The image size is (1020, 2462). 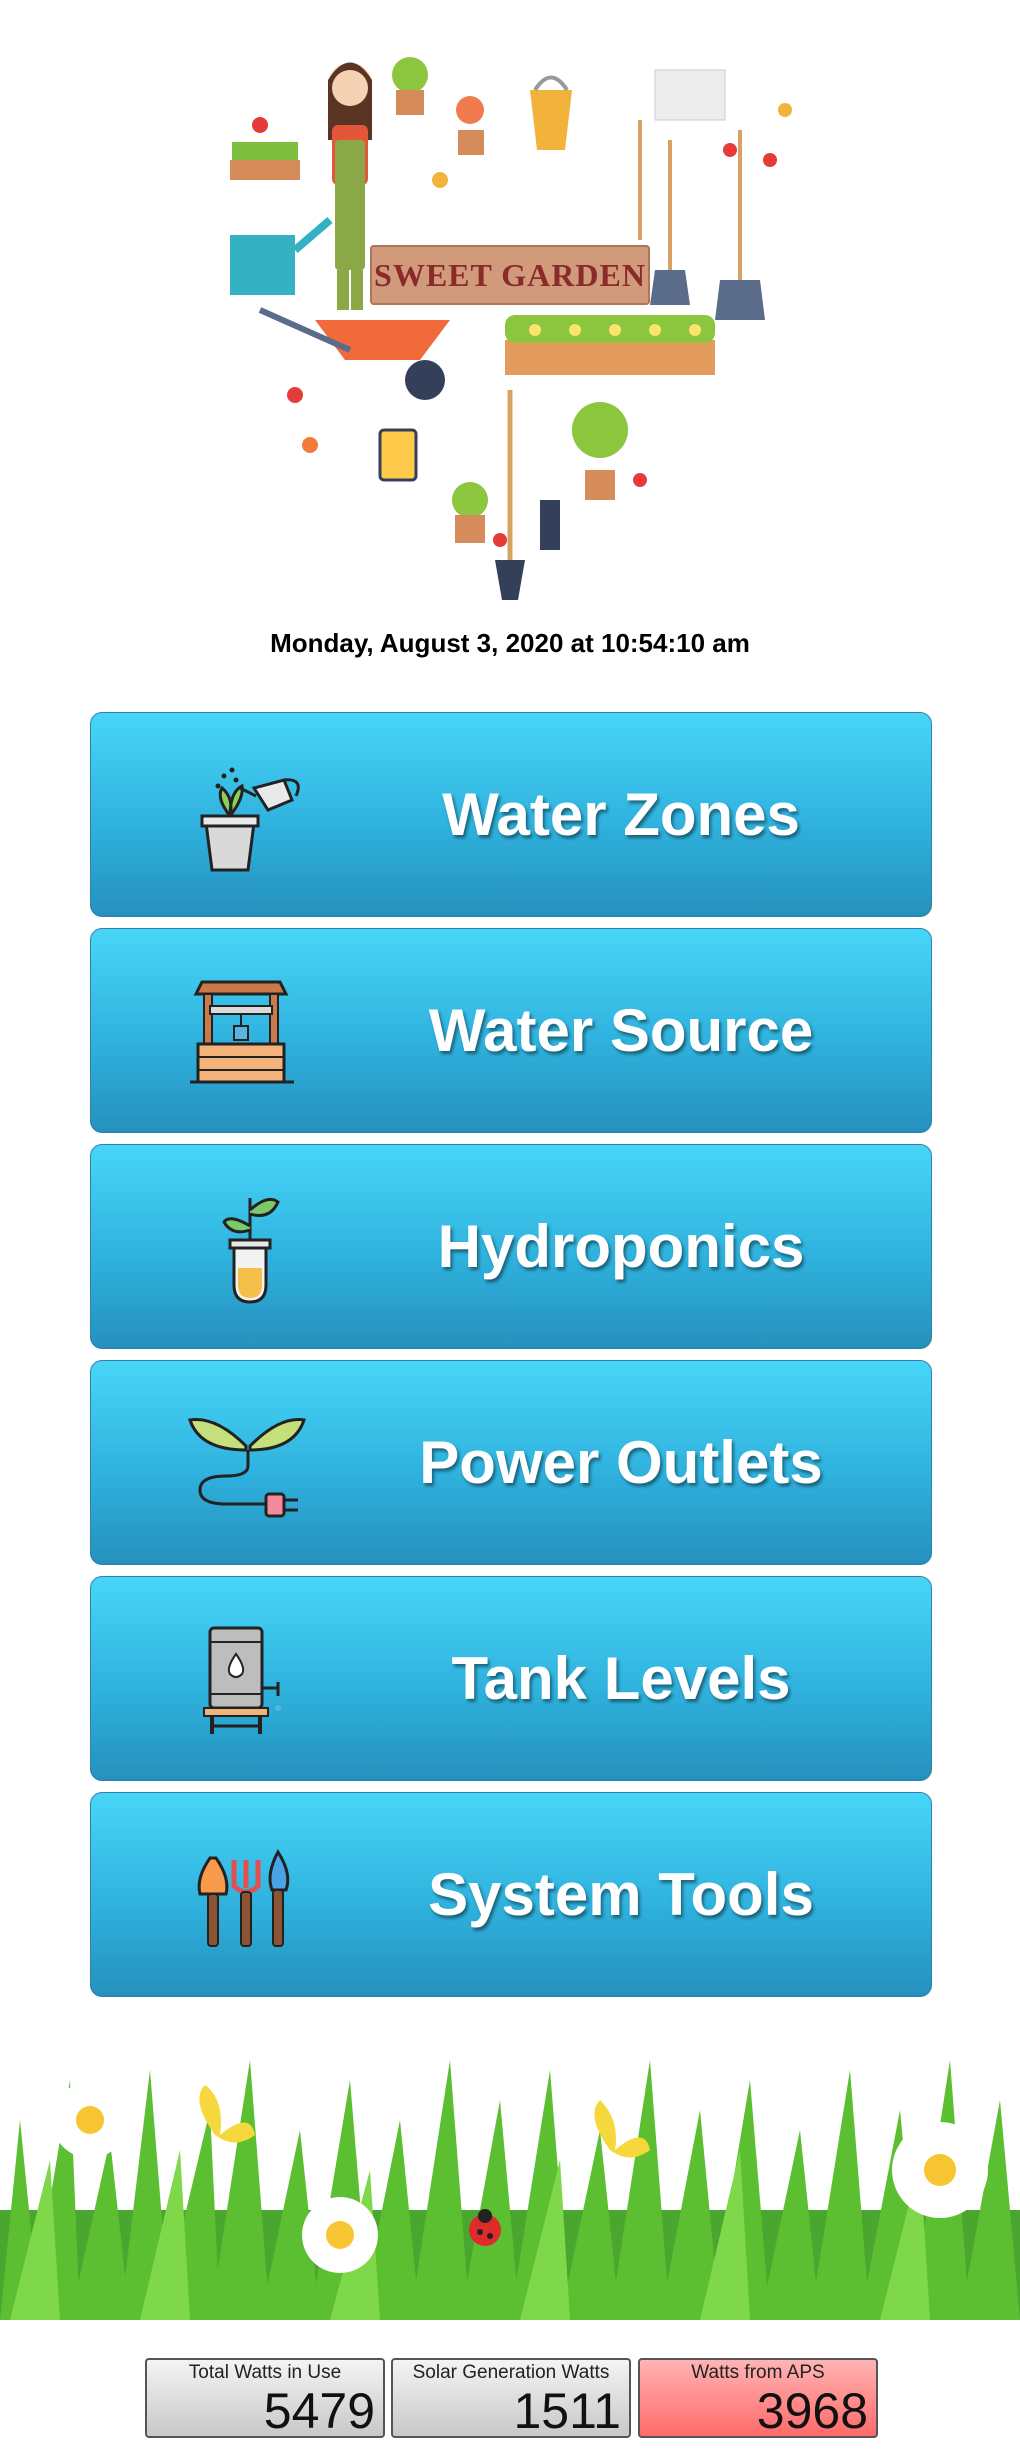 I want to click on aps-watts-value: 3968, so click(x=812, y=2411).